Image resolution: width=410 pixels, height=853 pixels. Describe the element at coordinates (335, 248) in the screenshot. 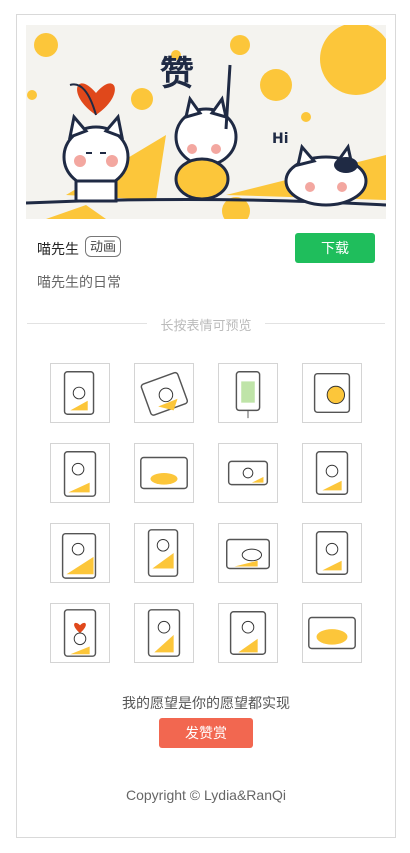

I see `download-button: 下载` at that location.